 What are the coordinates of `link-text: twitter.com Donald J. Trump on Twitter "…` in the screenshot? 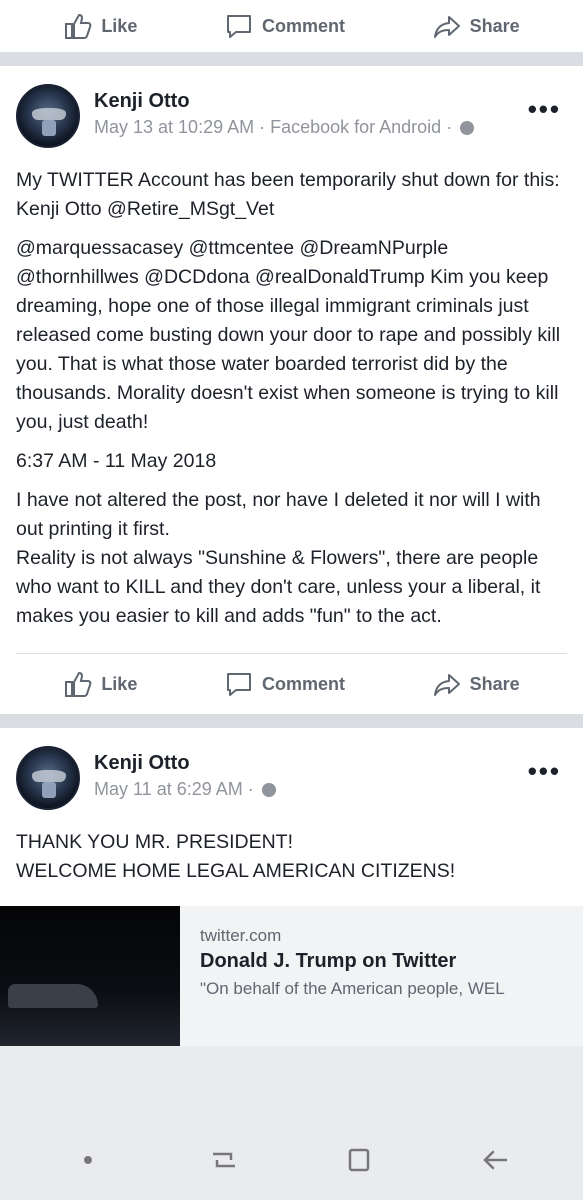 It's located at (352, 976).